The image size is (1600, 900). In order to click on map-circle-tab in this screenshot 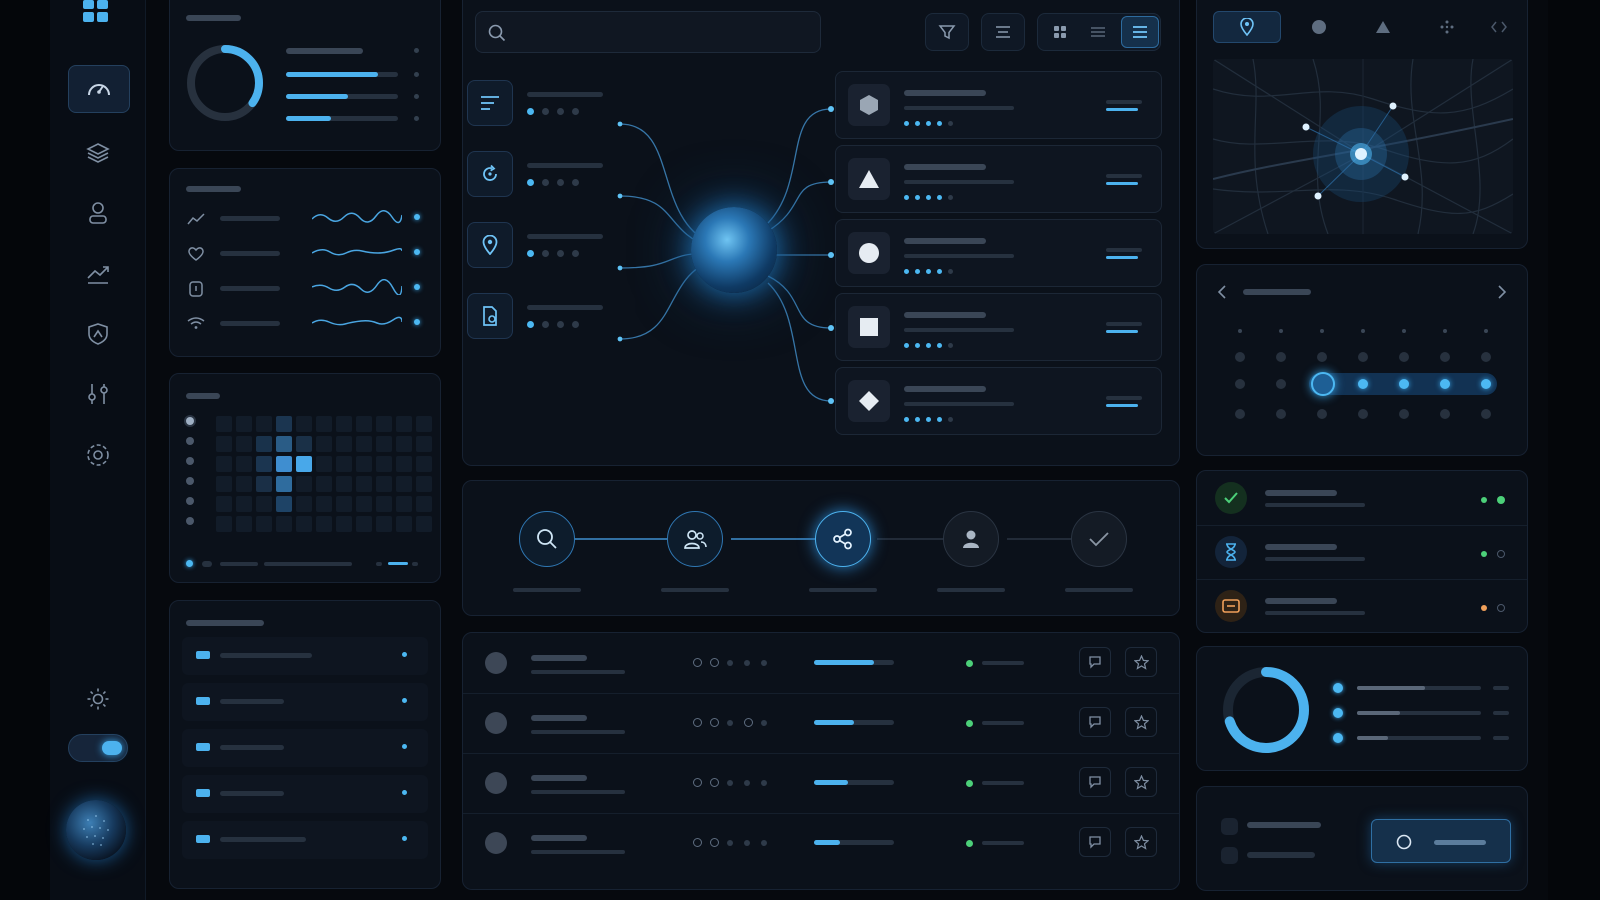, I will do `click(1319, 27)`.